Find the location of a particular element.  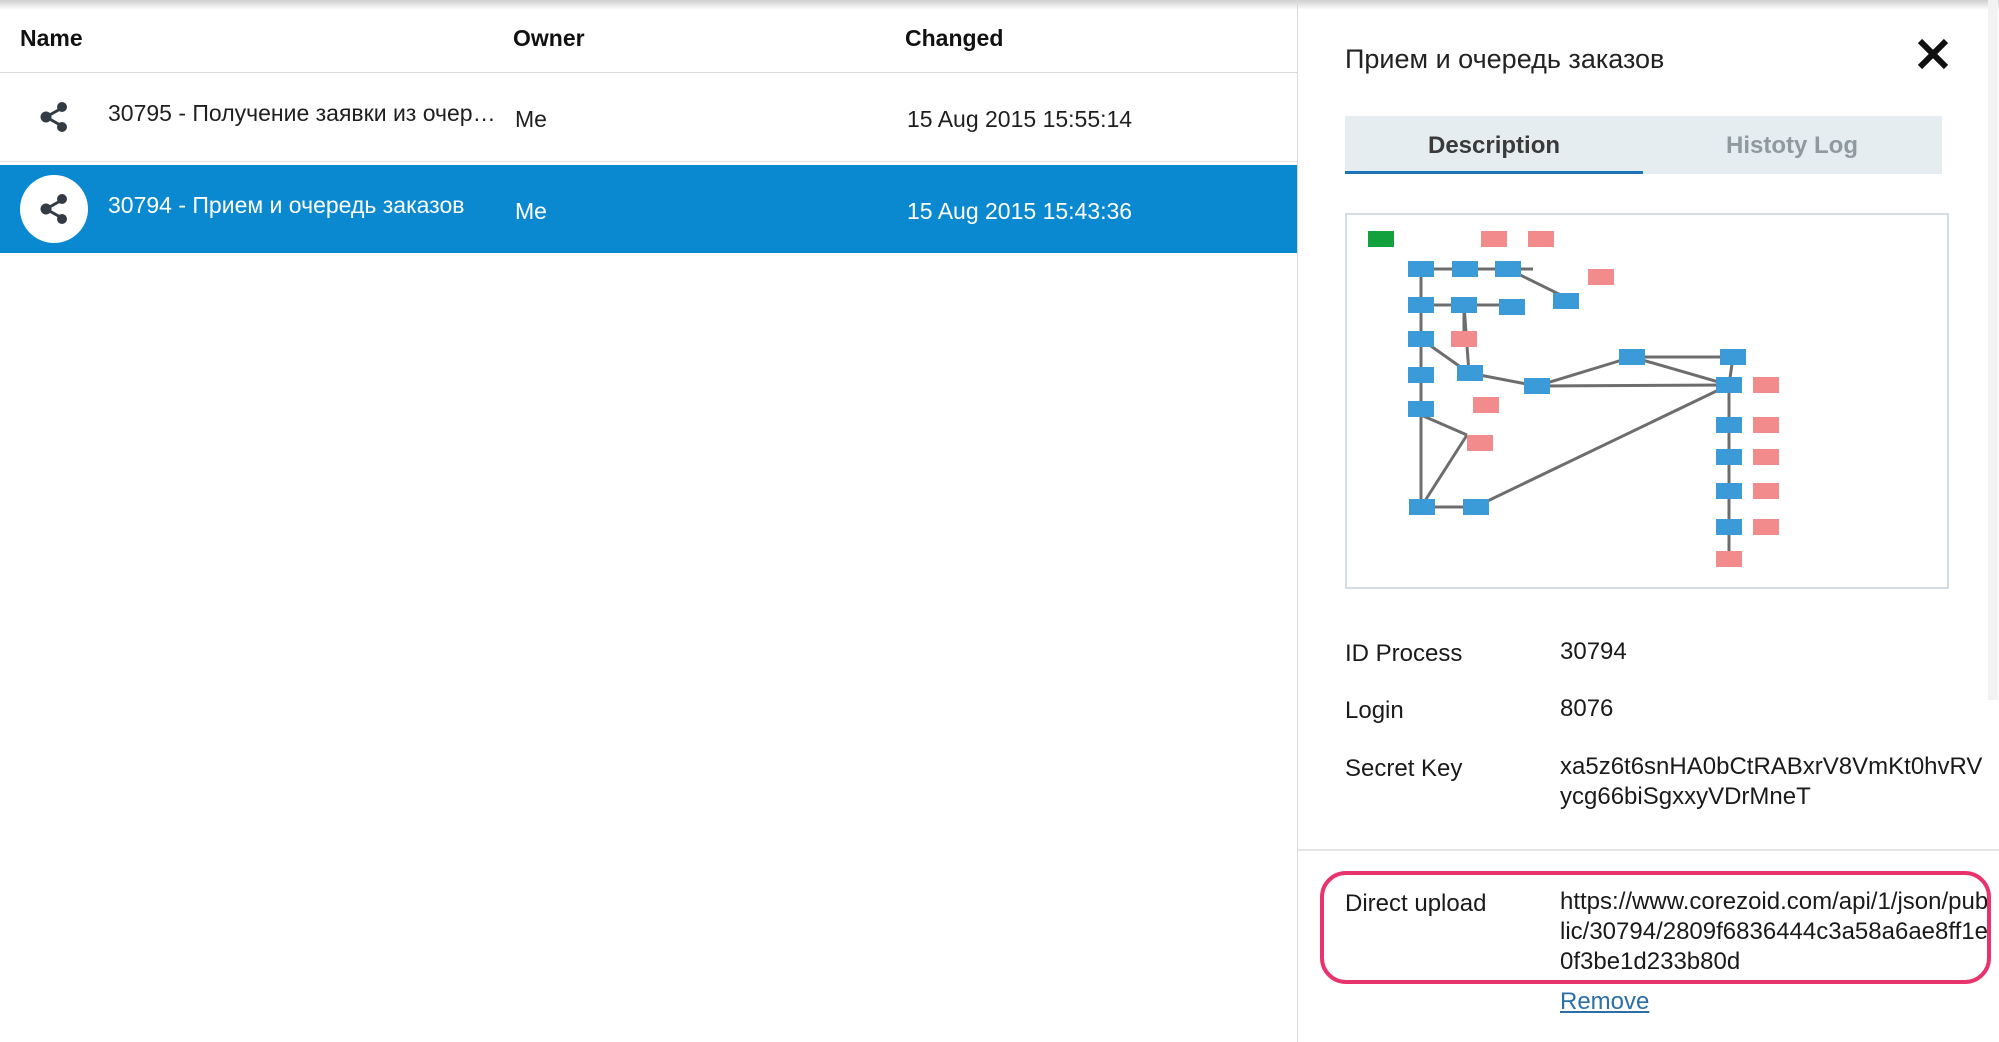

tab-description: Description is located at coordinates (1494, 145).